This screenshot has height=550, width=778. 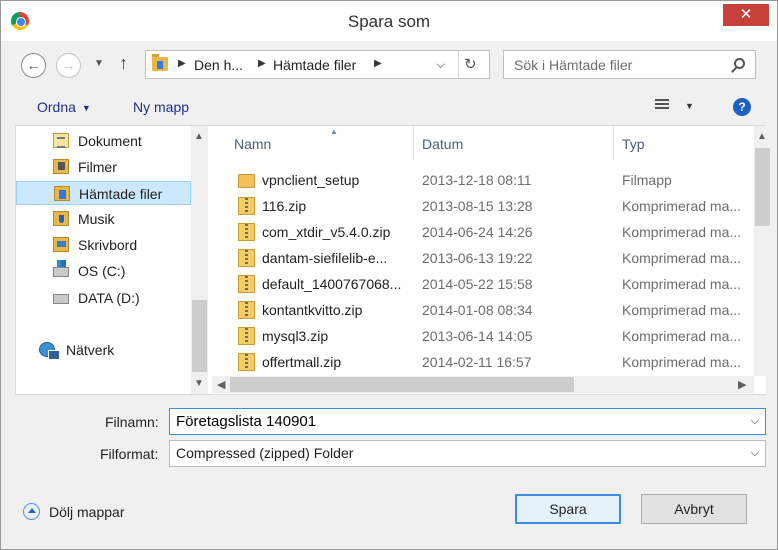 What do you see at coordinates (284, 206) in the screenshot?
I see `file-name: 116.zip` at bounding box center [284, 206].